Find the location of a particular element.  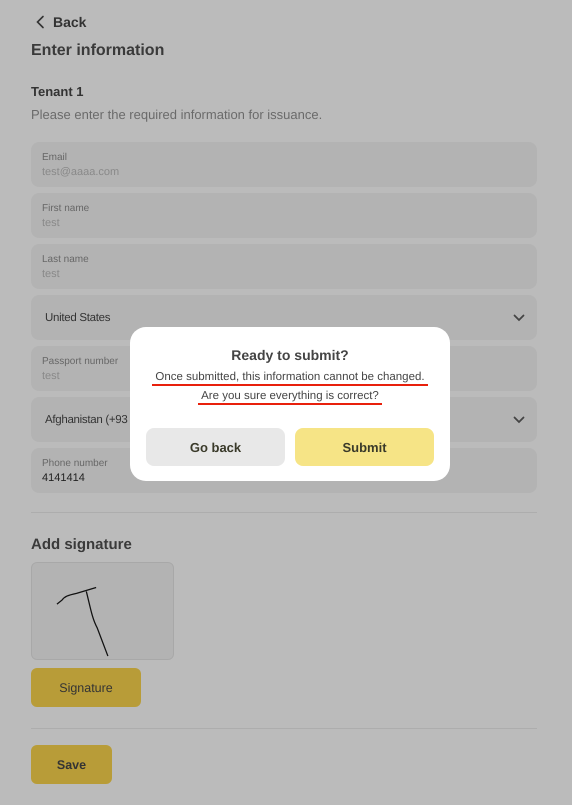

dialog-message: Once submitted, this information cannot be changed. is located at coordinates (290, 378).